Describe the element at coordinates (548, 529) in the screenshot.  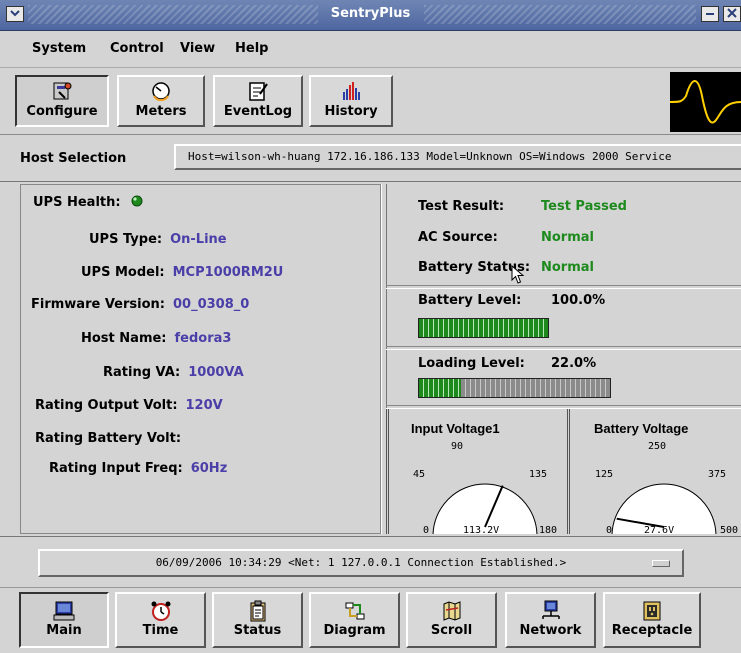
I see `input-gauge-tick-180: 180` at that location.